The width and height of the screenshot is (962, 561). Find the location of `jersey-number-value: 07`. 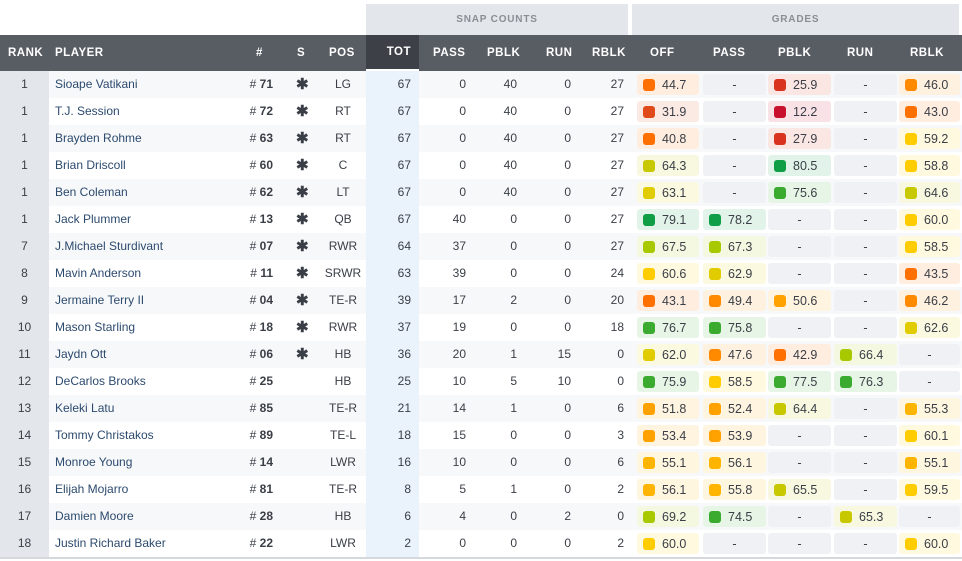

jersey-number-value: 07 is located at coordinates (266, 246).